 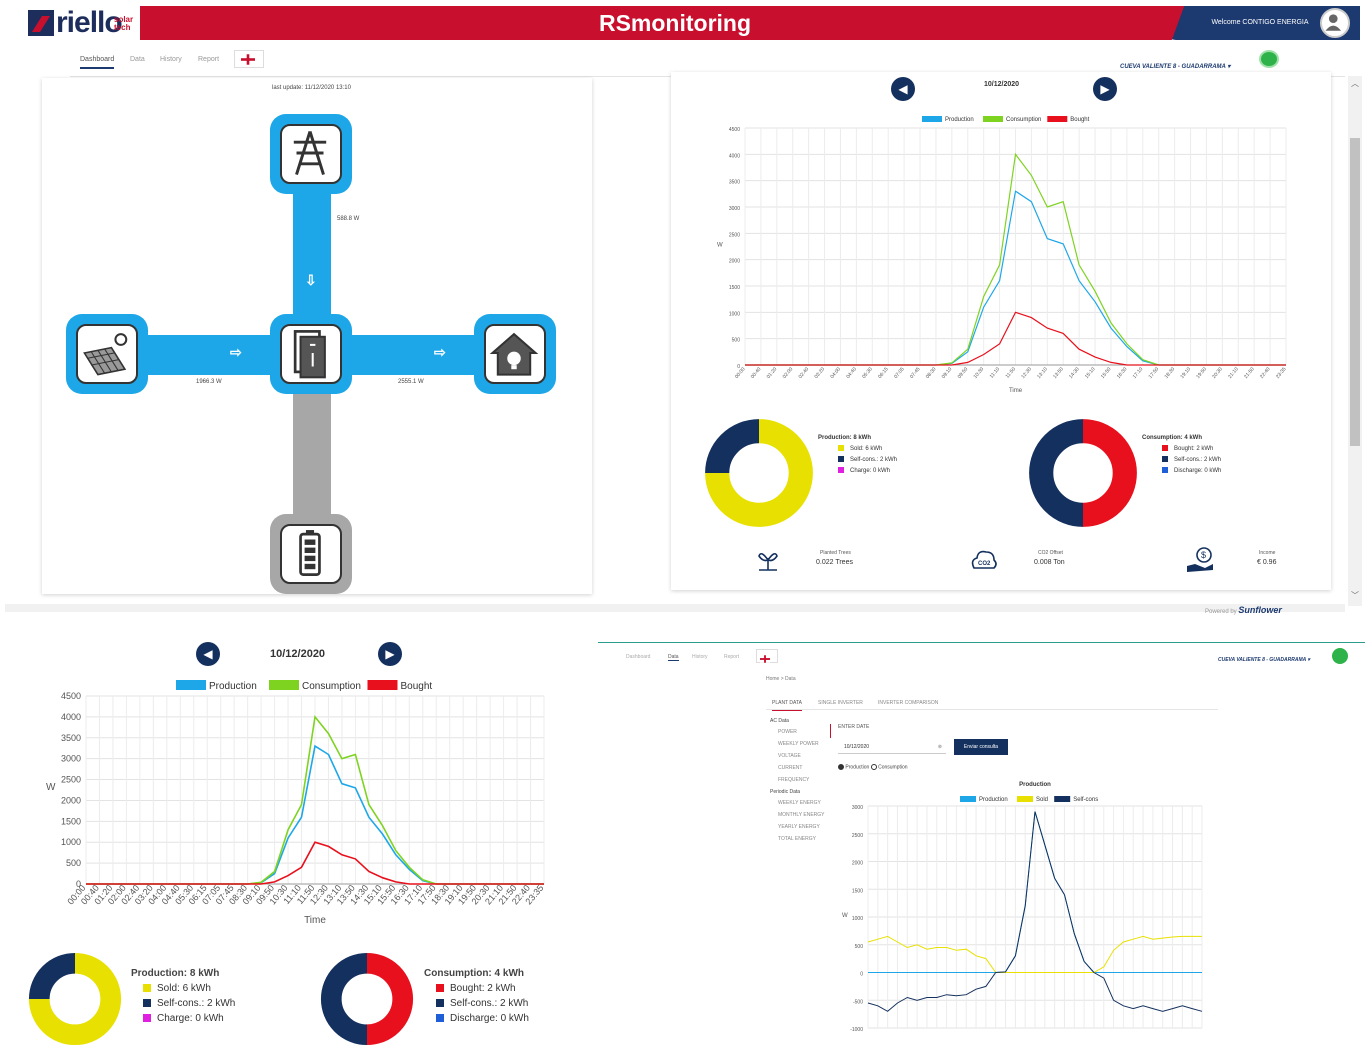 I want to click on y-tick-label: -500, so click(x=858, y=1002).